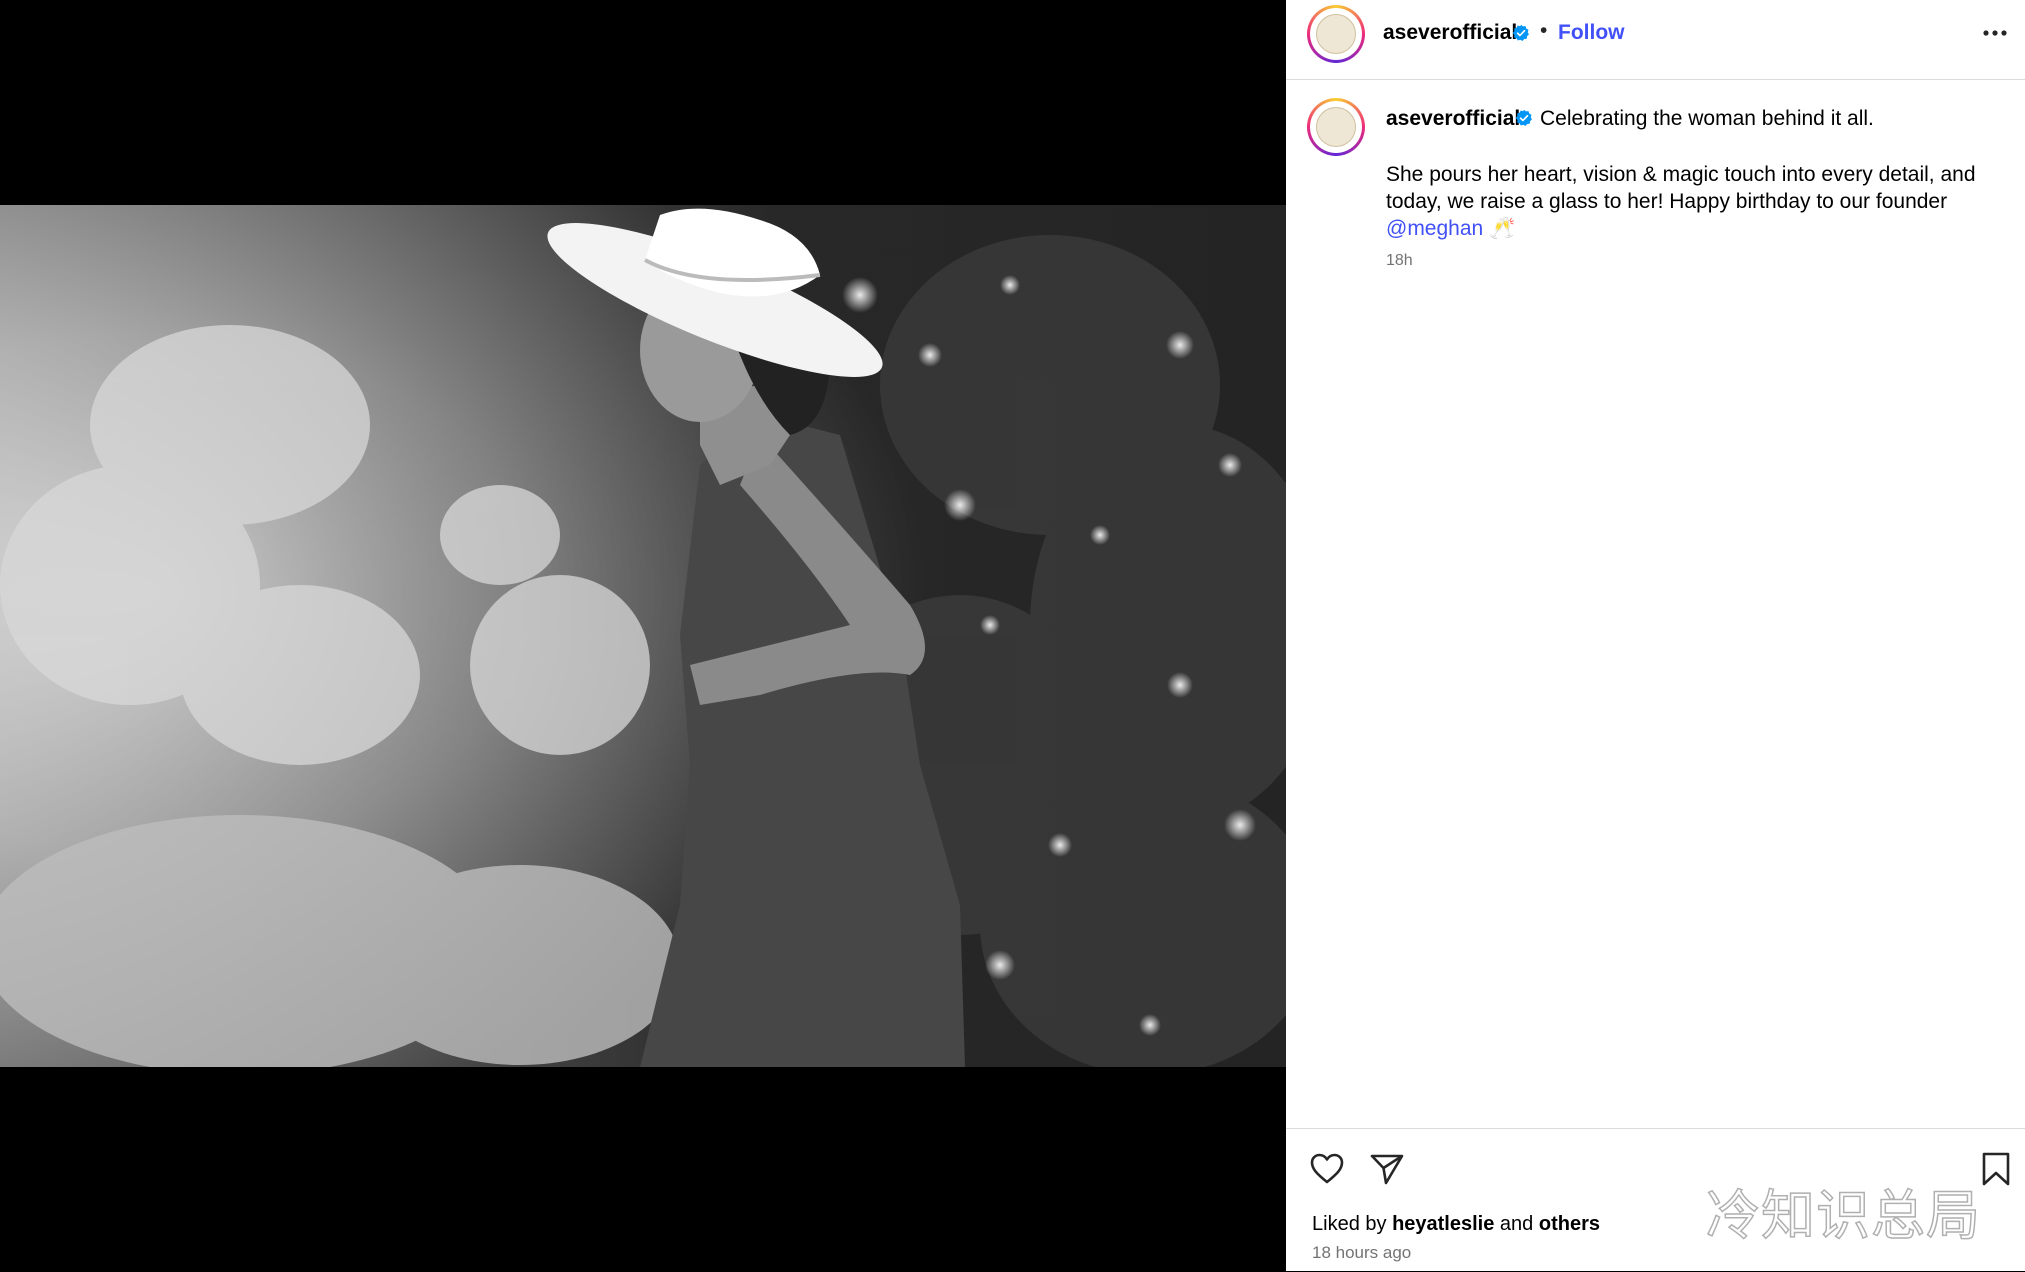 This screenshot has height=1272, width=2025. I want to click on post-header: aseverofficial • Follow, so click(1655, 40).